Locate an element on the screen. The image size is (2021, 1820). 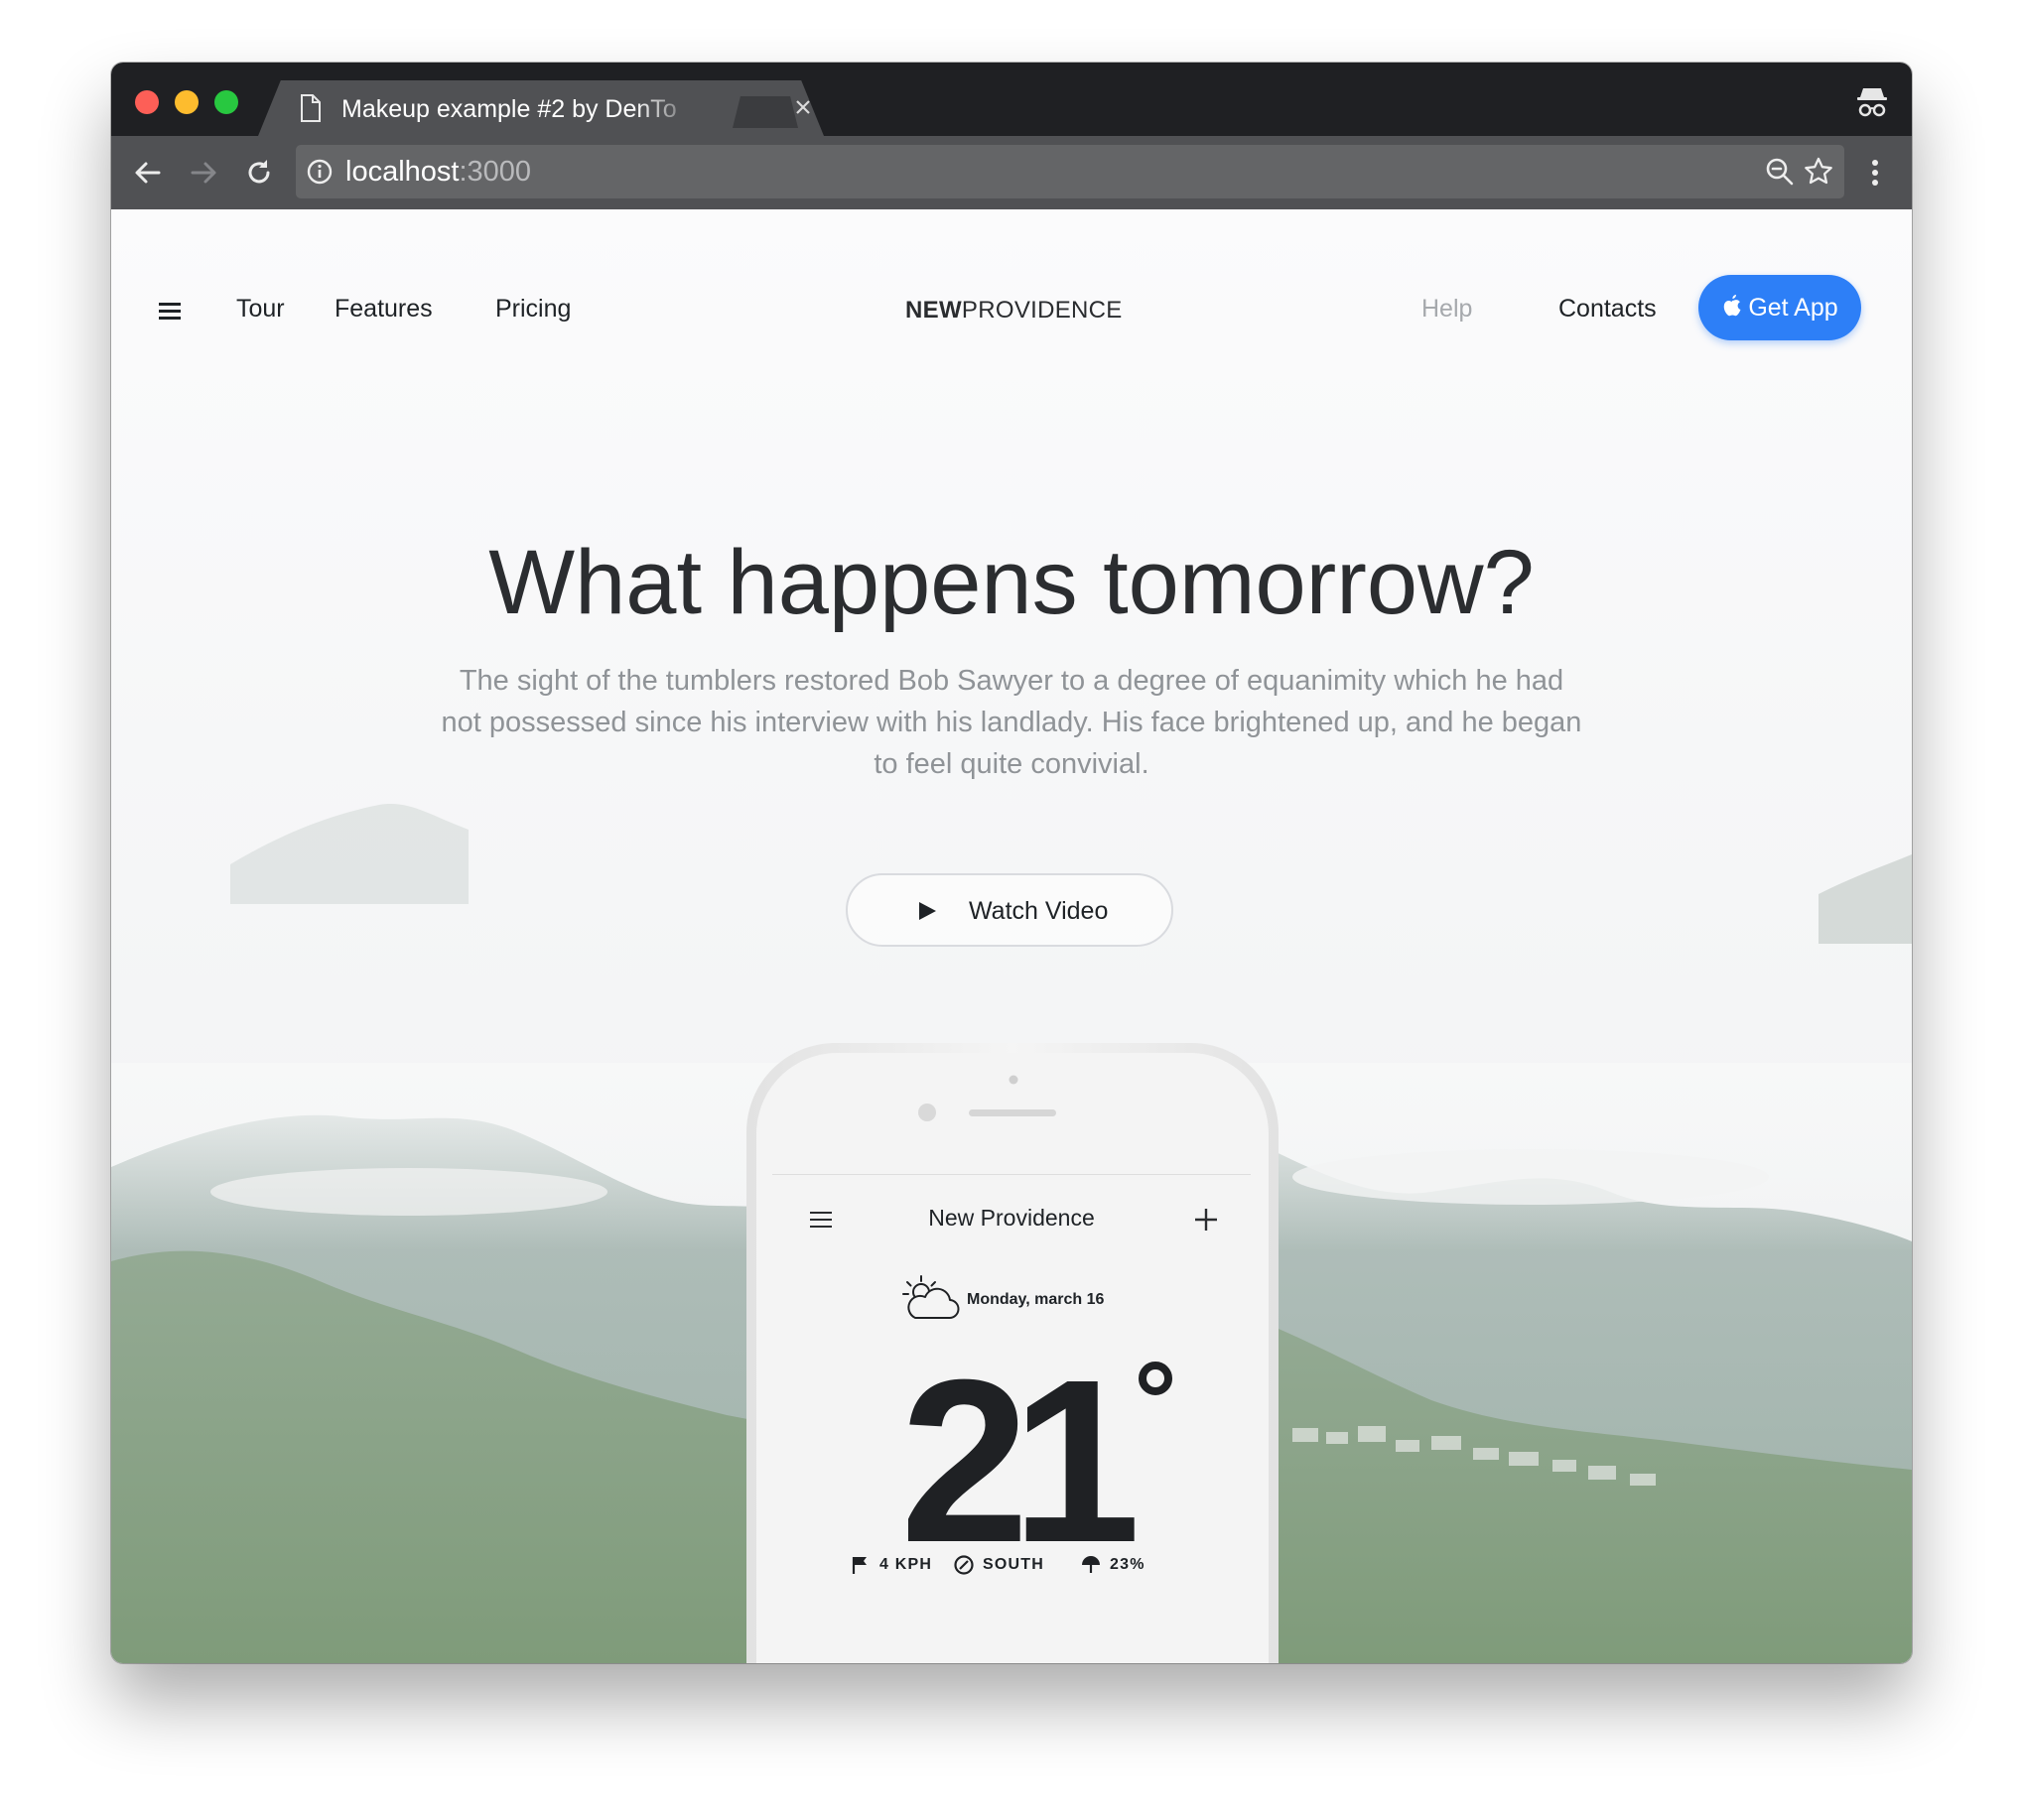
star-icon is located at coordinates (1818, 172).